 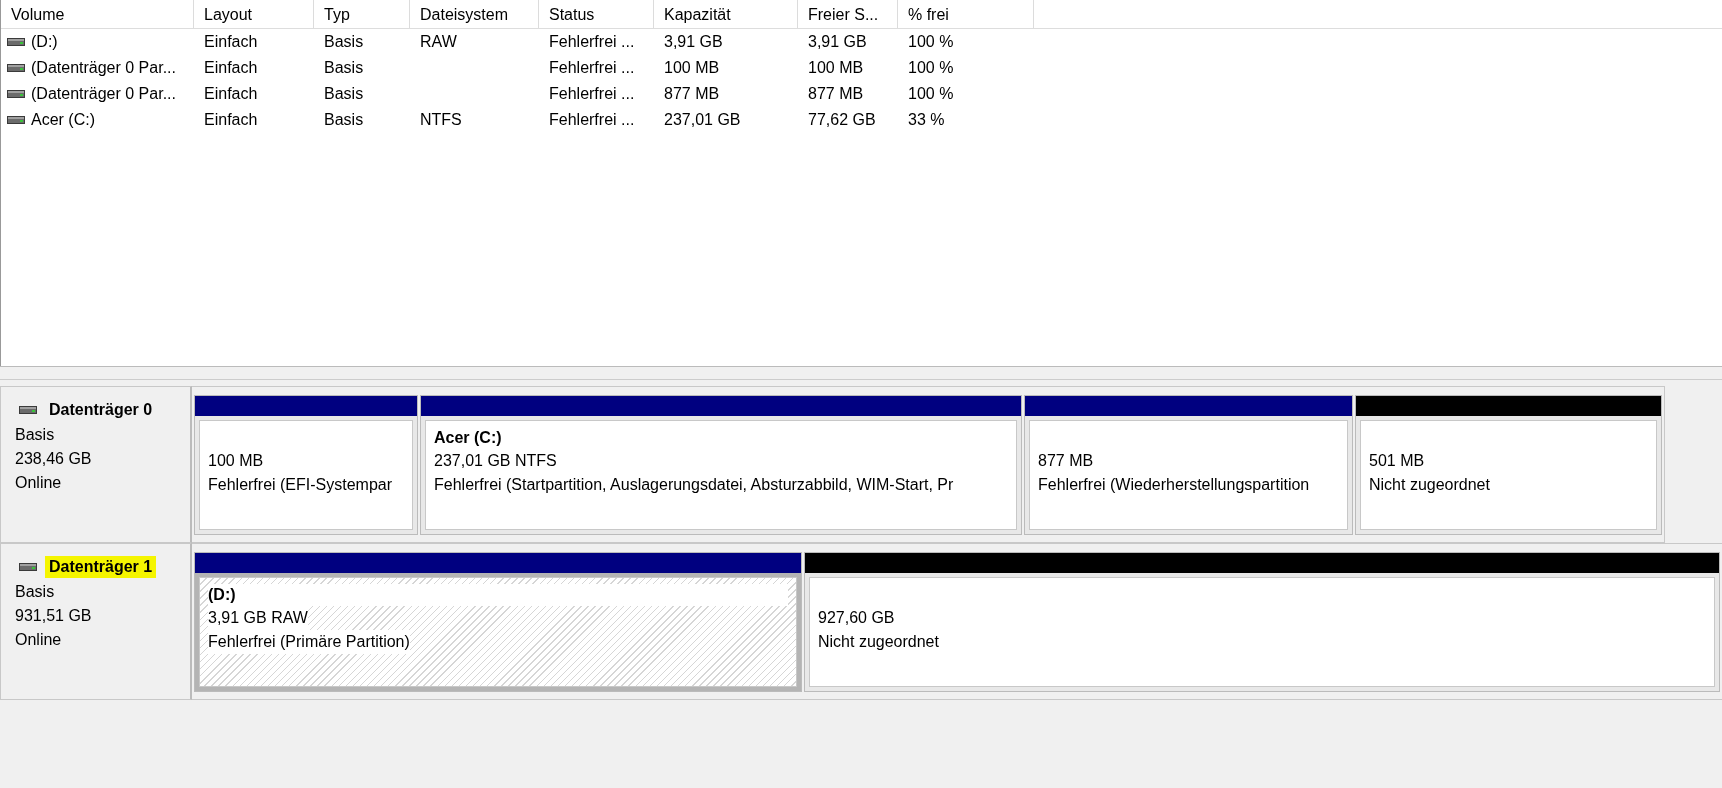 I want to click on partition-detail: 877 MB, so click(x=1066, y=461).